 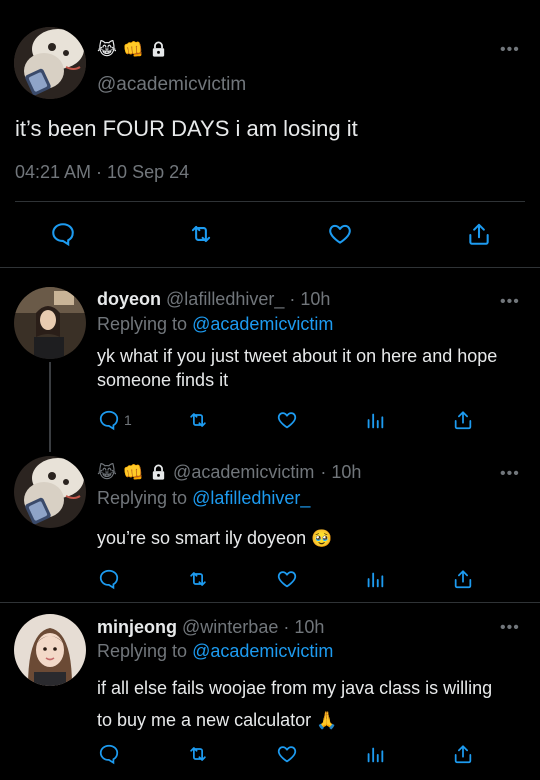 What do you see at coordinates (50, 407) in the screenshot?
I see `thread-connector` at bounding box center [50, 407].